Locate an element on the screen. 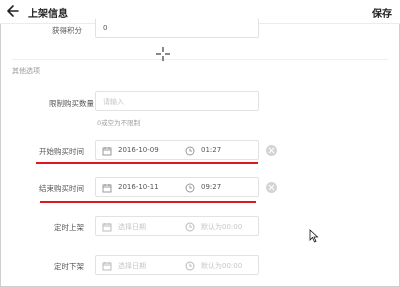  scheduled-off-date-placeholder: 选择日期 is located at coordinates (132, 266).